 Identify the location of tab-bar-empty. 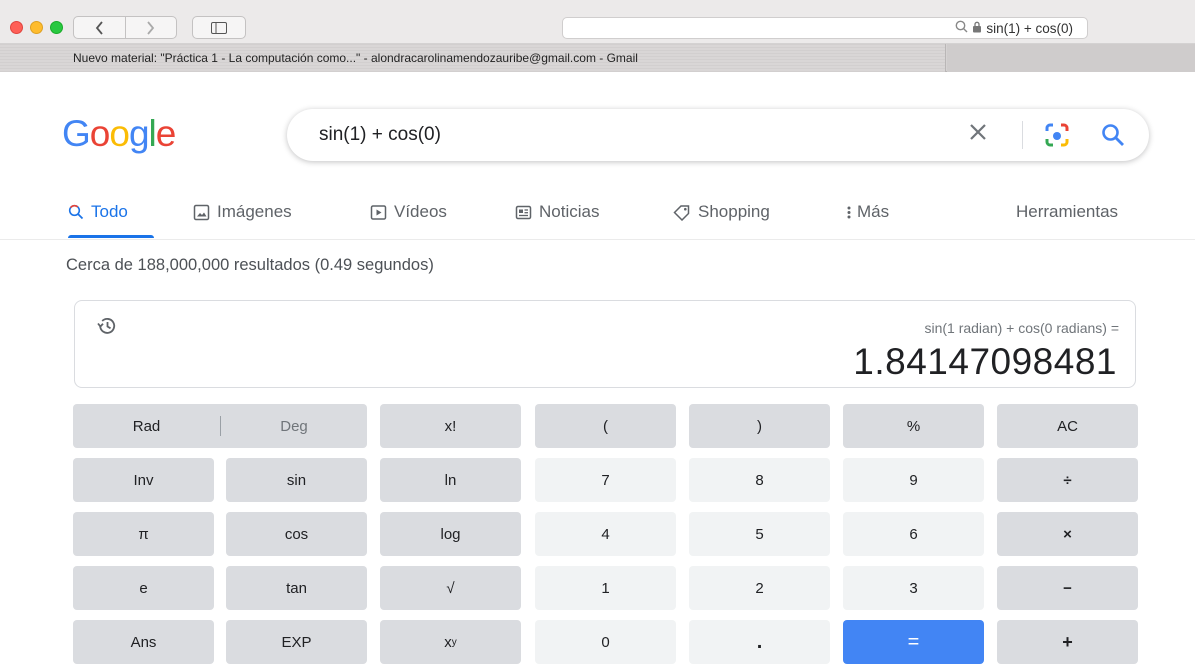
(1071, 58).